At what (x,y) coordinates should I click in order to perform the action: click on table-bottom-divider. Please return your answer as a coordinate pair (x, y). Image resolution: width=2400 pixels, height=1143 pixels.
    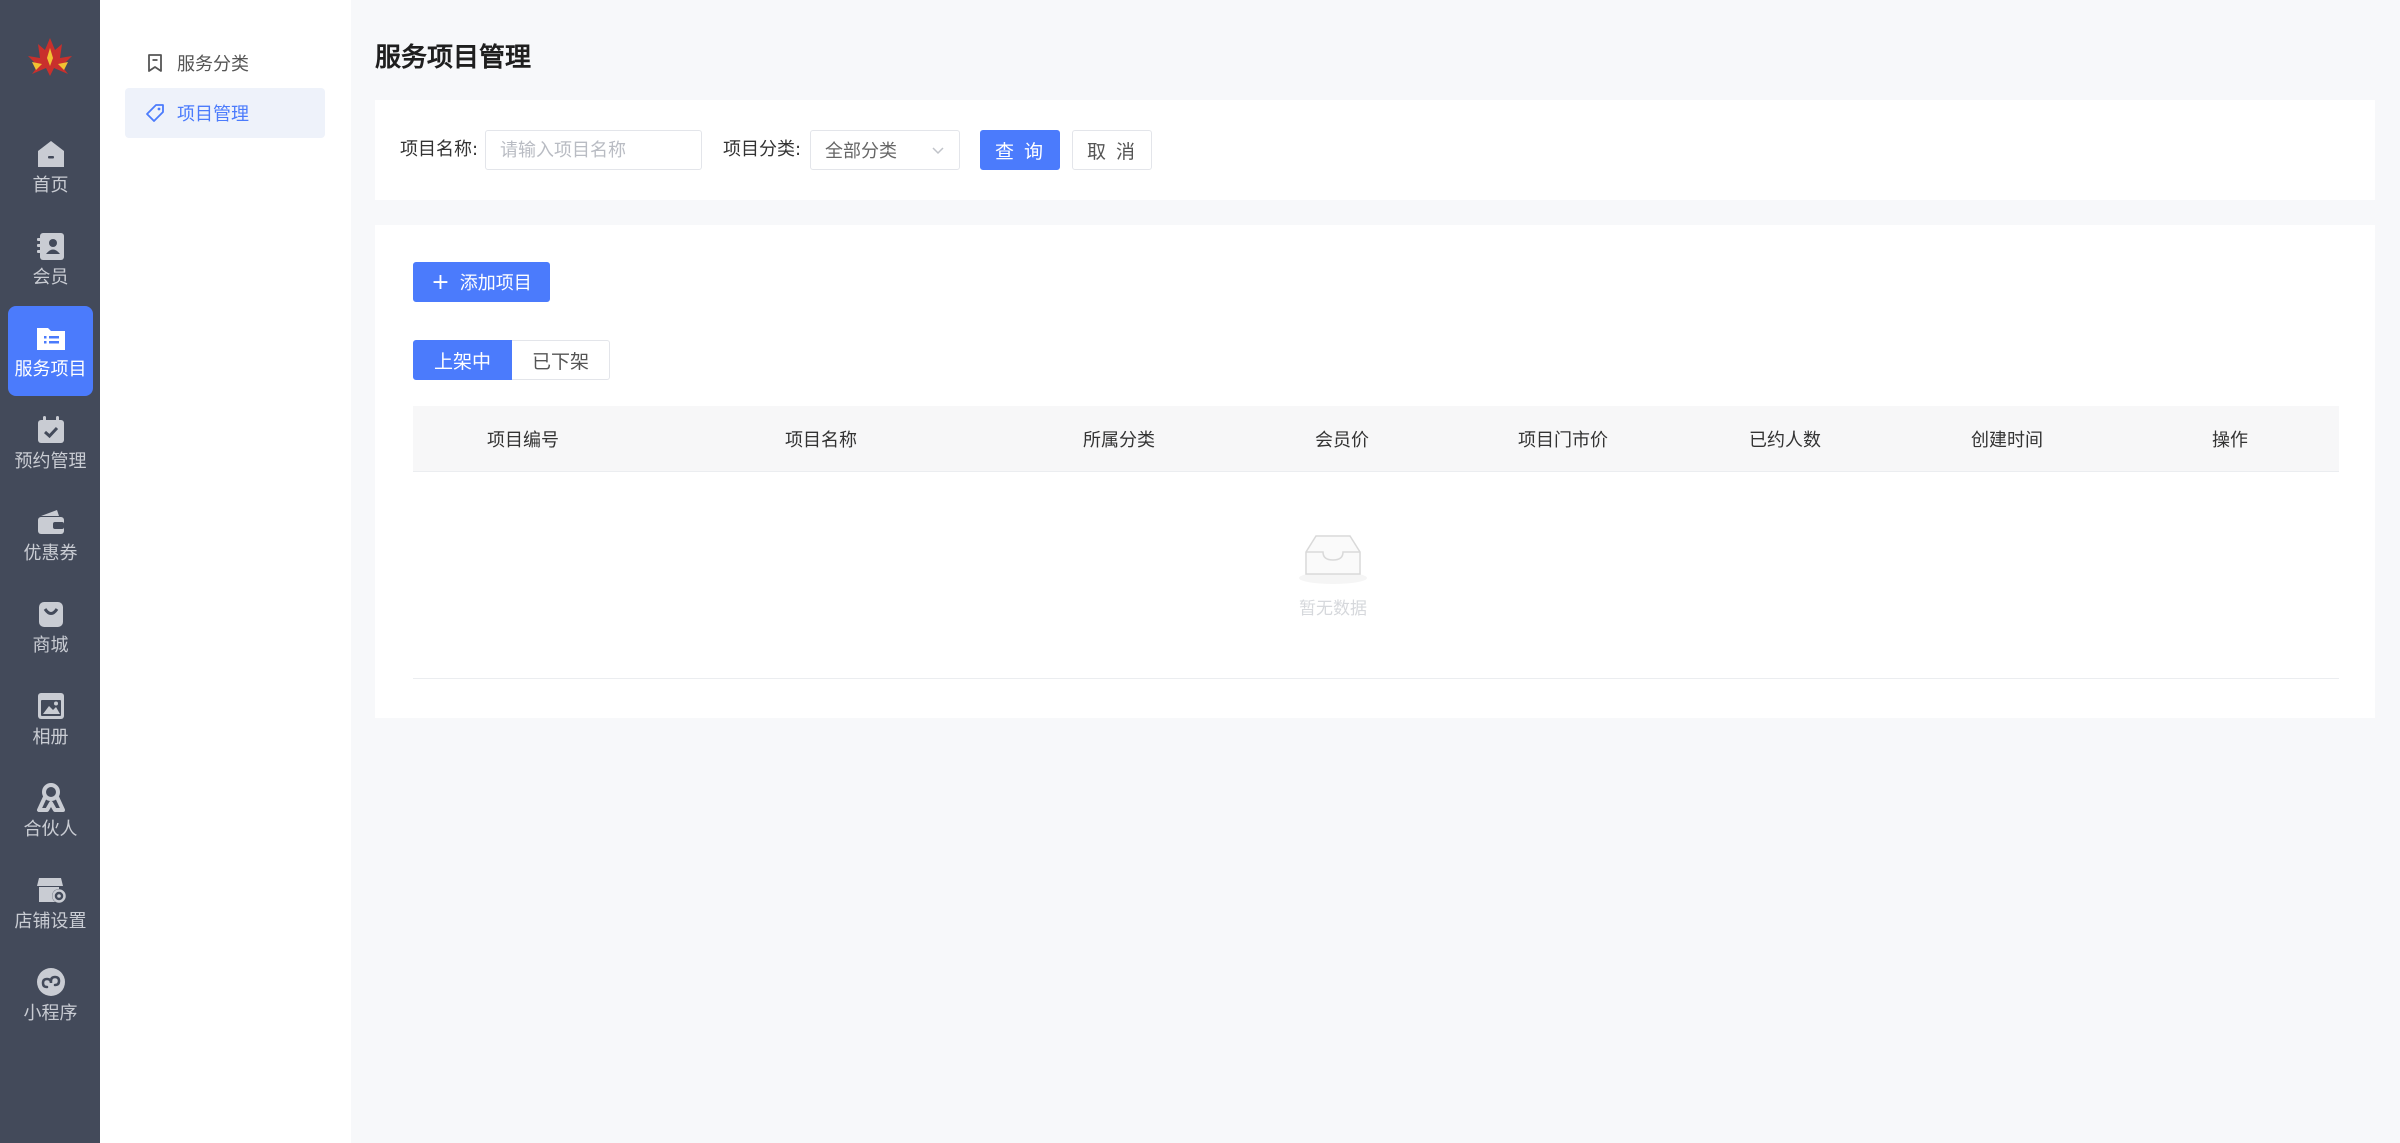
    Looking at the image, I should click on (1376, 678).